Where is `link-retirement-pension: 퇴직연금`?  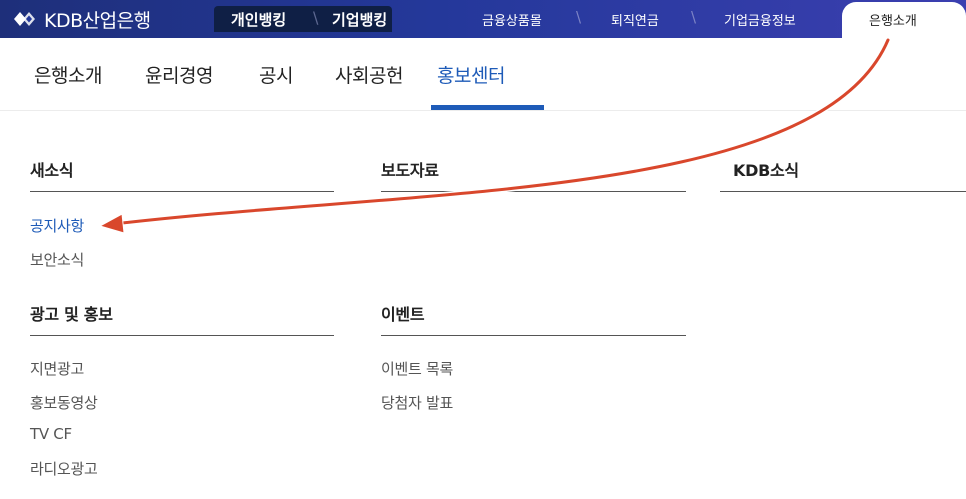 link-retirement-pension: 퇴직연금 is located at coordinates (635, 19).